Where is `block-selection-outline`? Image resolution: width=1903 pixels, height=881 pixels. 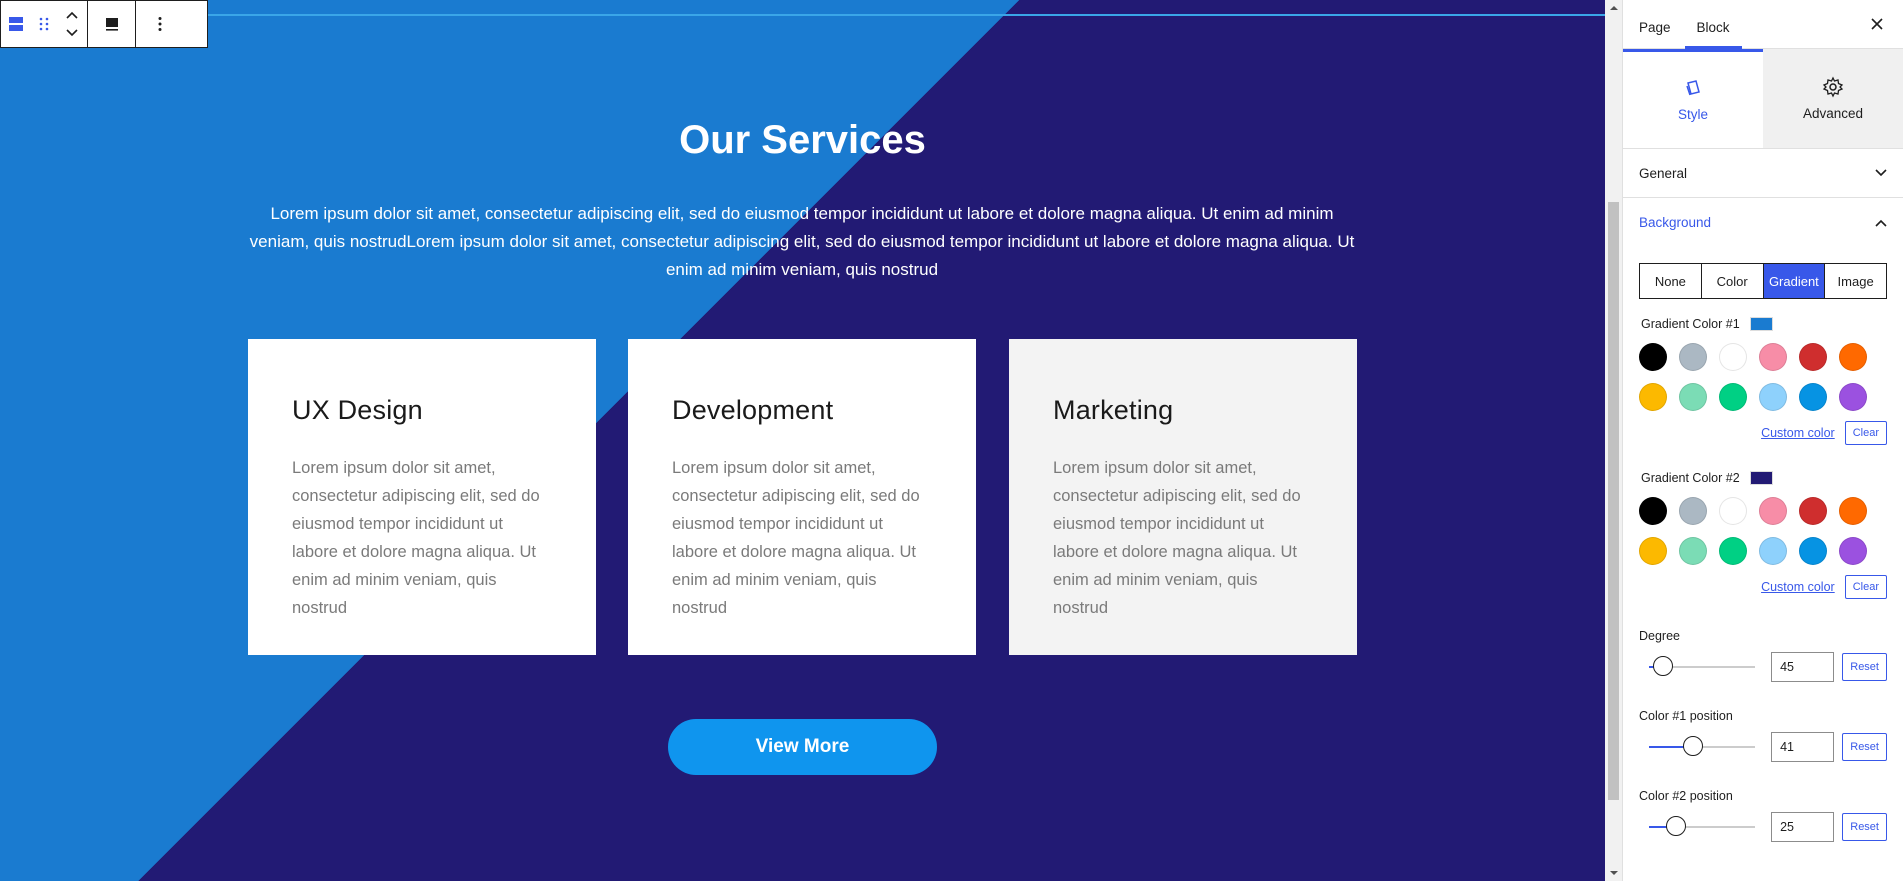
block-selection-outline is located at coordinates (802, 15).